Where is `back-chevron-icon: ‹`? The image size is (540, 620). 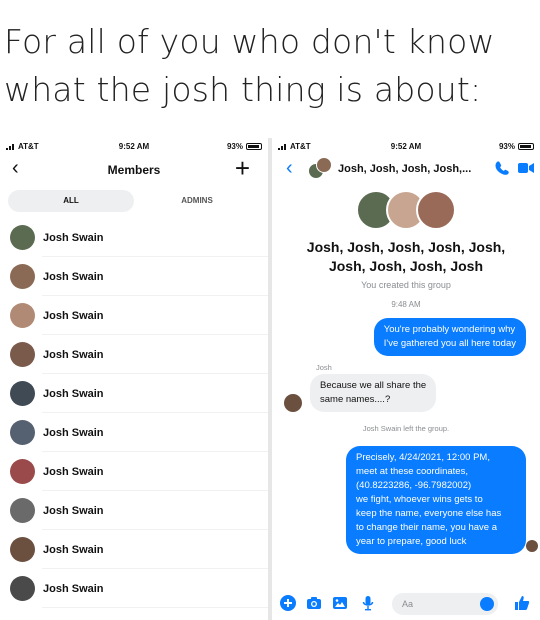
back-chevron-icon: ‹ is located at coordinates (289, 168).